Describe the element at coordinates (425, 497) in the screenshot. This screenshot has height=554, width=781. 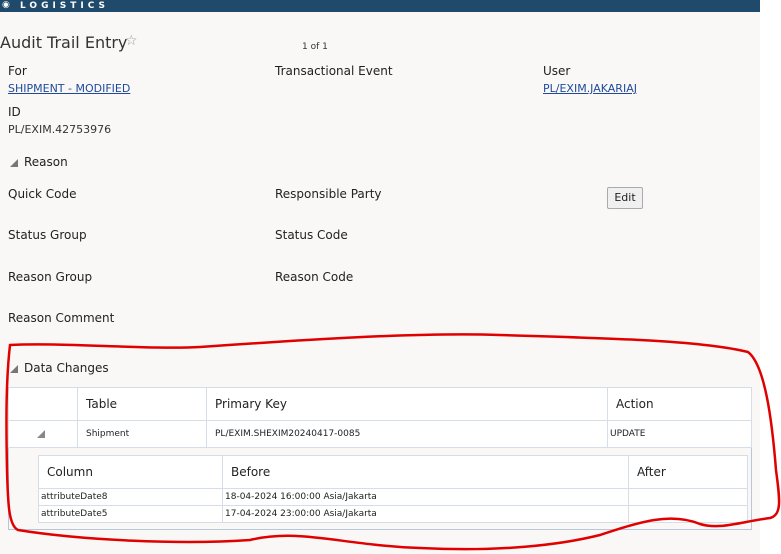
I see `before-cell: 18-04-2024 16:00:00 Asia/Jakarta` at that location.